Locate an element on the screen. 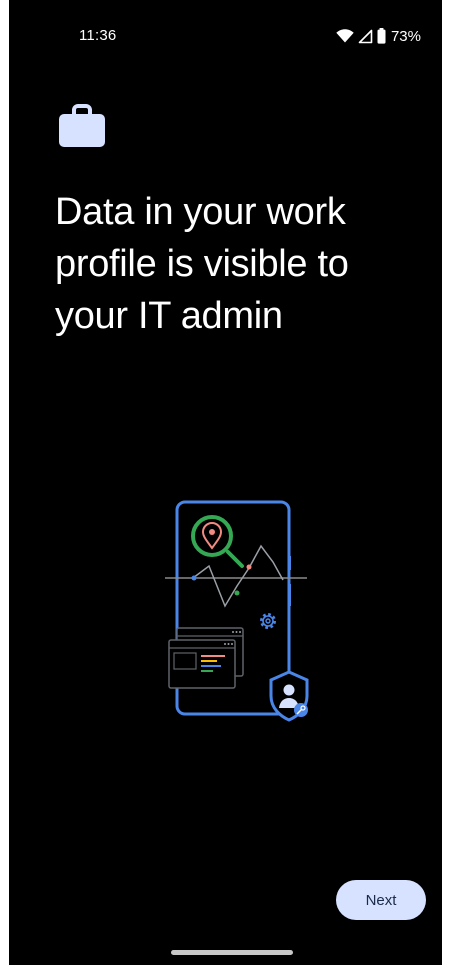  status-icons: 73% is located at coordinates (378, 36).